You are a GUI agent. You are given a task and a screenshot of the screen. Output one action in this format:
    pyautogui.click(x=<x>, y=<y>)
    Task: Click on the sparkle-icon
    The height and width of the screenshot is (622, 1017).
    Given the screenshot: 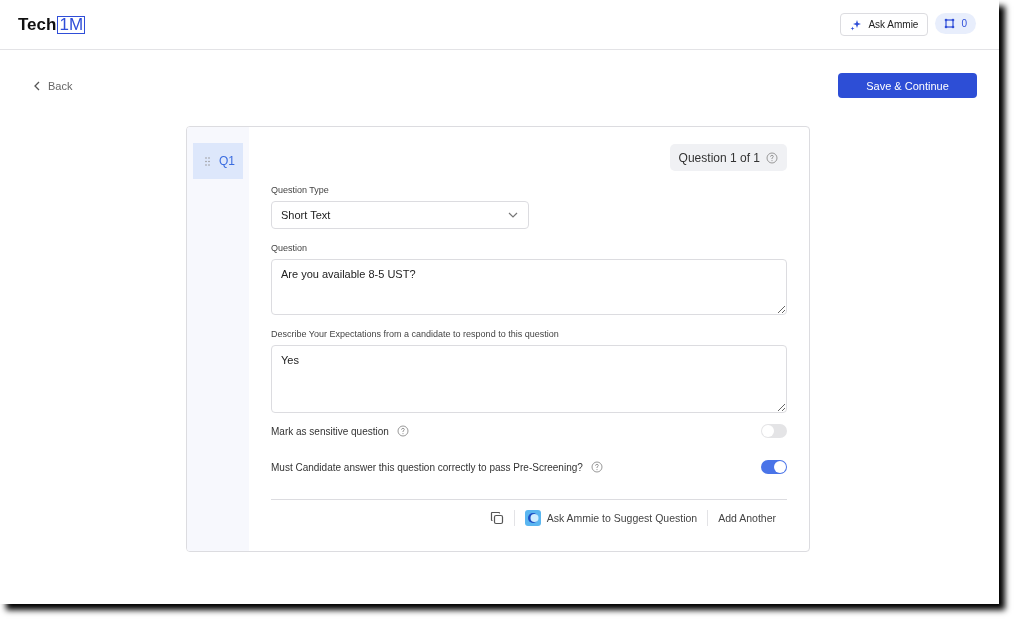 What is the action you would take?
    pyautogui.click(x=856, y=24)
    